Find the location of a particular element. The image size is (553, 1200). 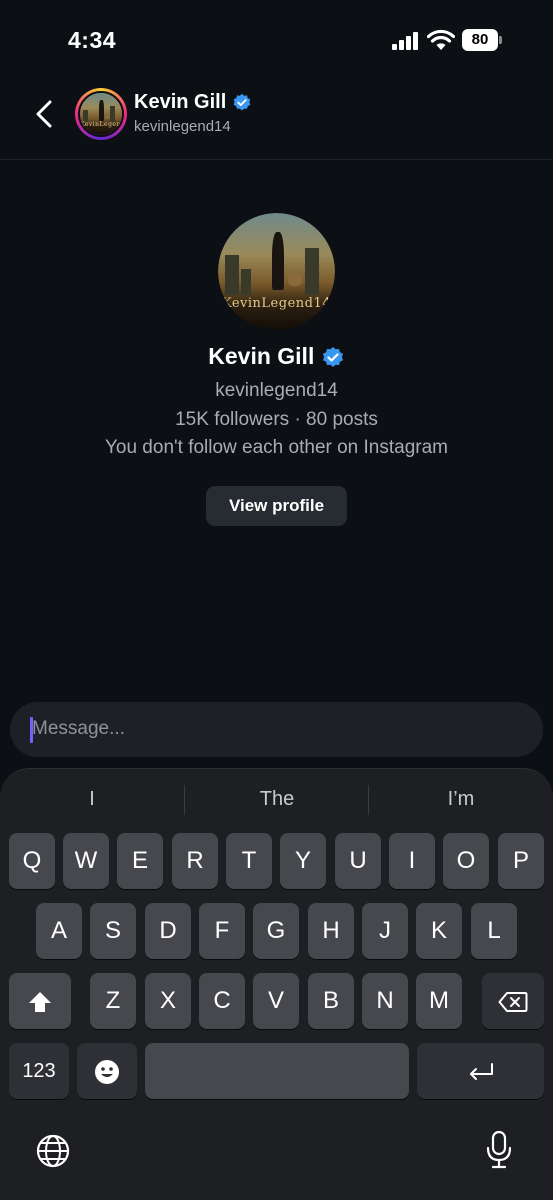

key-z: Z is located at coordinates (113, 1001).